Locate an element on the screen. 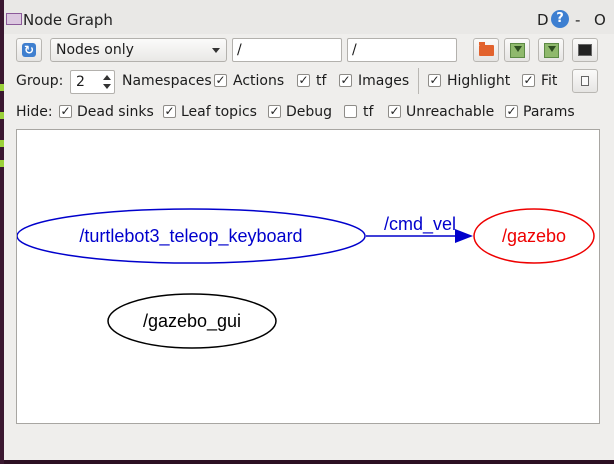 The height and width of the screenshot is (464, 614). debug-label: Debug is located at coordinates (309, 112).